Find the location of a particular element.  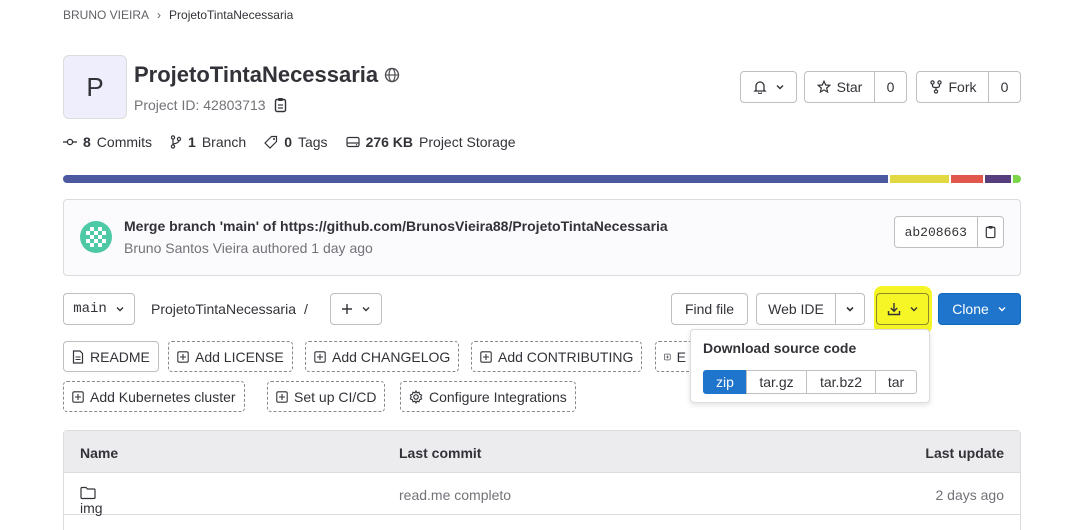

tags-count: 0 is located at coordinates (288, 142).